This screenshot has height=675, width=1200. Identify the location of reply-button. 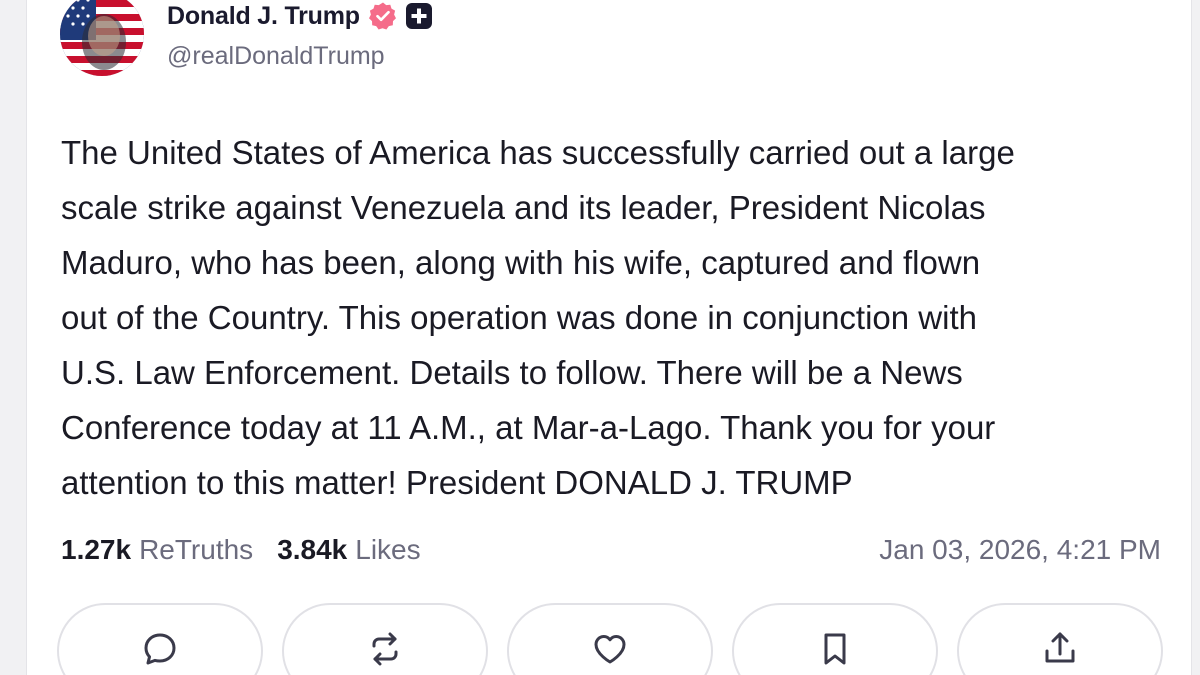
(160, 639).